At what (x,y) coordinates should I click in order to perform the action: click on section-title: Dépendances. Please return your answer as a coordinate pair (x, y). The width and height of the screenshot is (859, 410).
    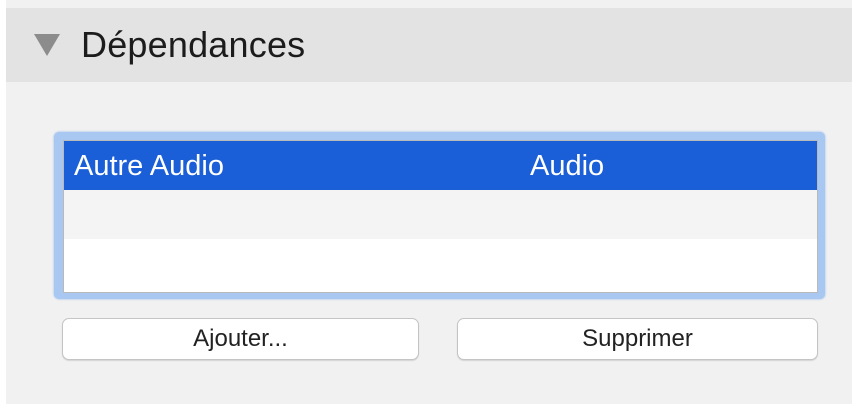
    Looking at the image, I should click on (193, 44).